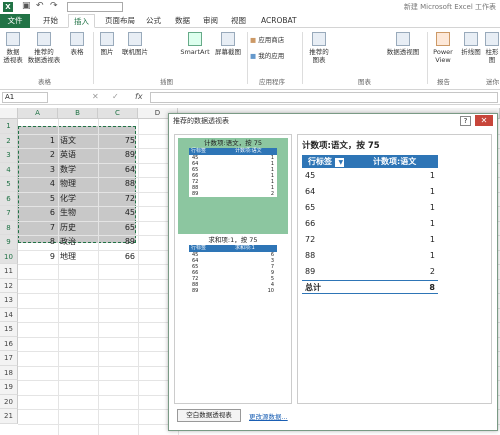  I want to click on my-apps-icon: ■, so click(253, 56).